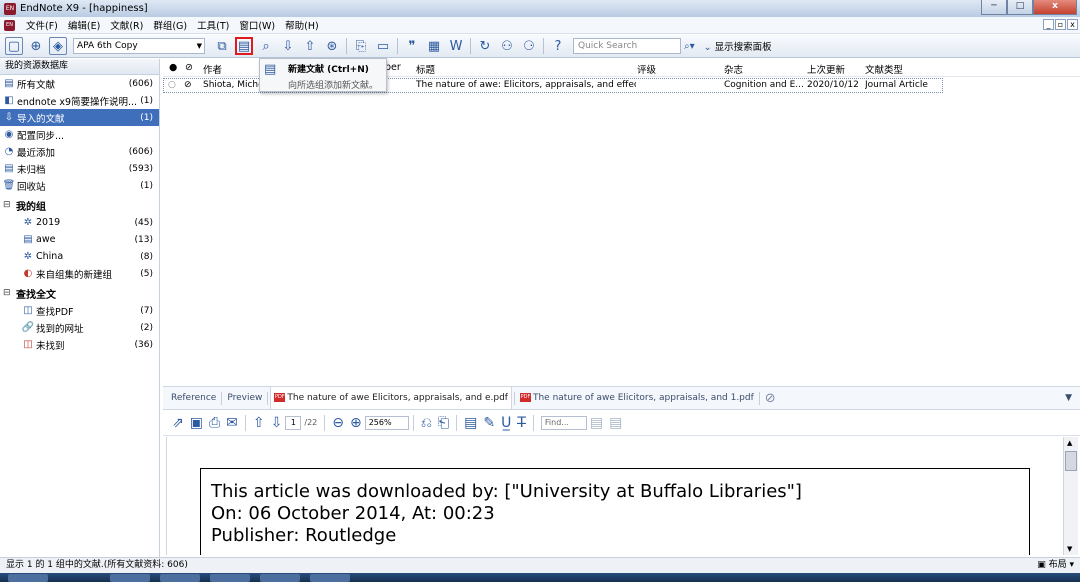  Describe the element at coordinates (994, 7) in the screenshot. I see `minimize-button: ─` at that location.